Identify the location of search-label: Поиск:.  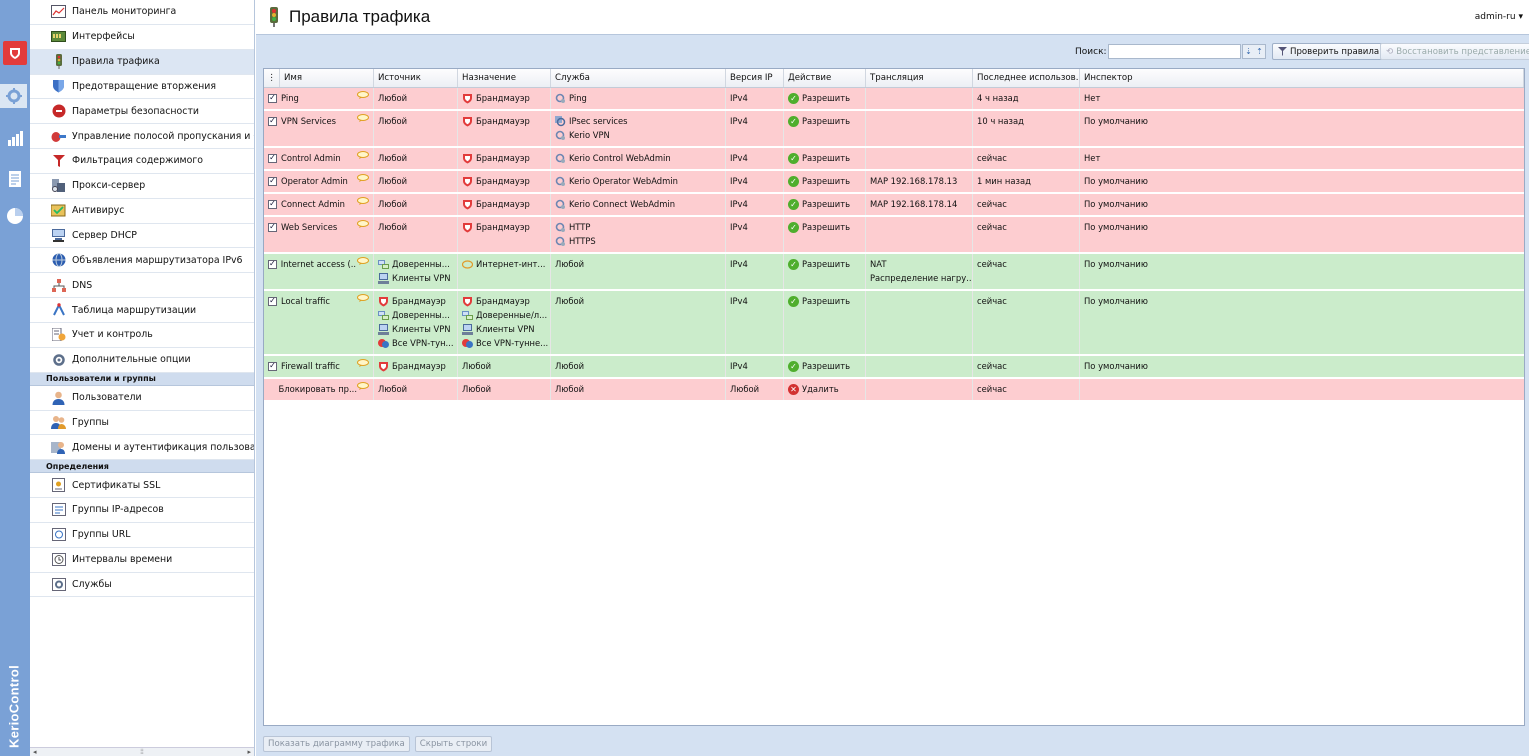
(1091, 52).